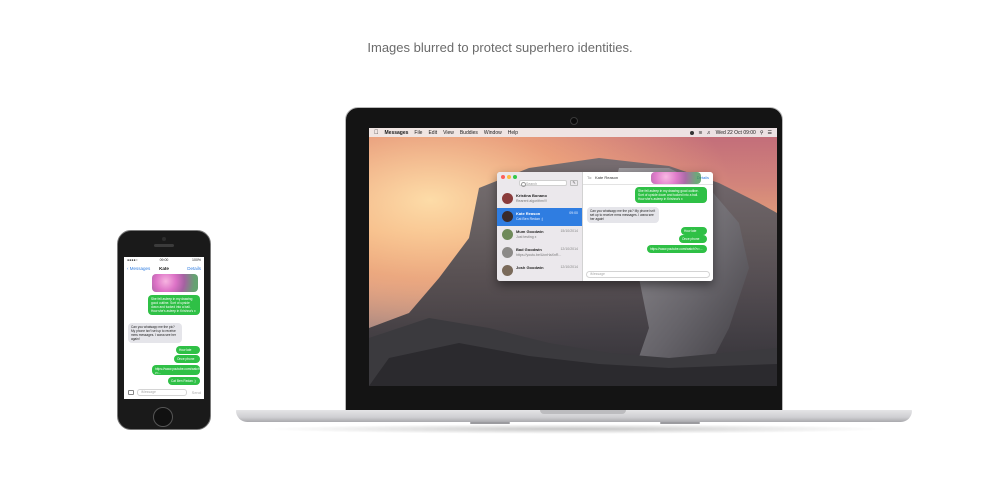 This screenshot has height=500, width=1000. Describe the element at coordinates (503, 177) in the screenshot. I see `close-icon` at that location.